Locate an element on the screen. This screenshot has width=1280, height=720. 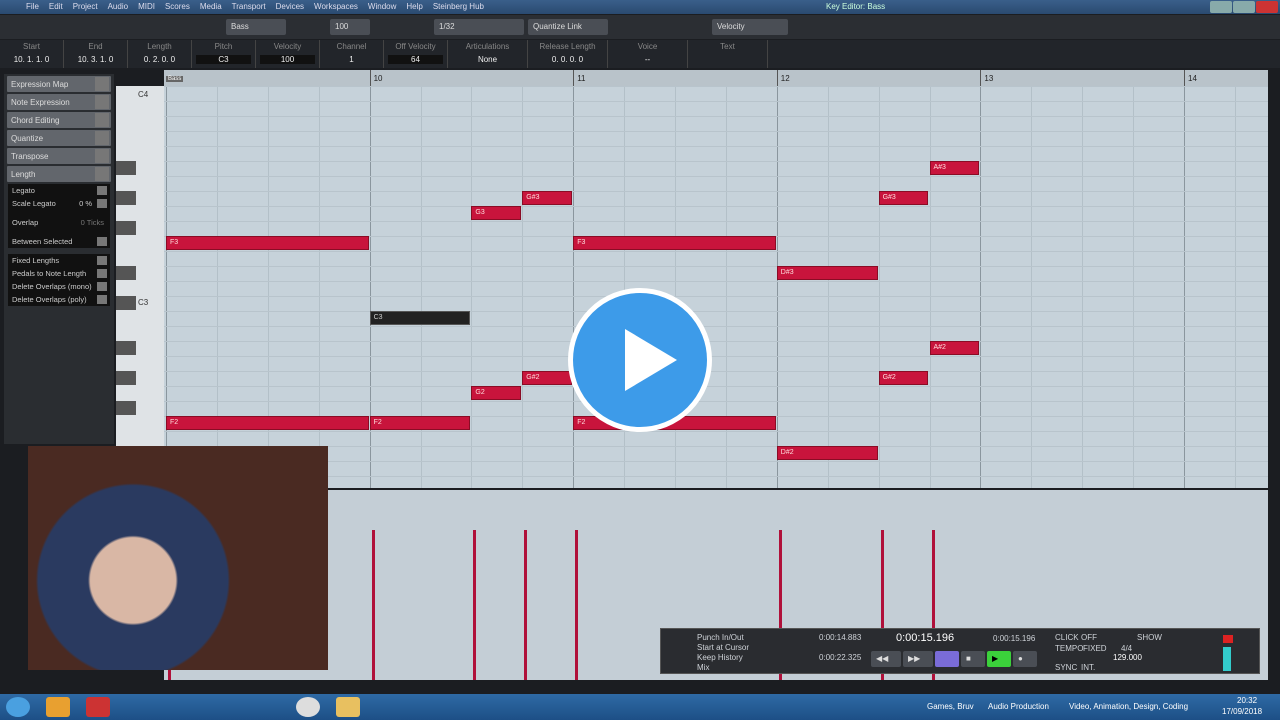
menu-file: File is located at coordinates (32, 6).